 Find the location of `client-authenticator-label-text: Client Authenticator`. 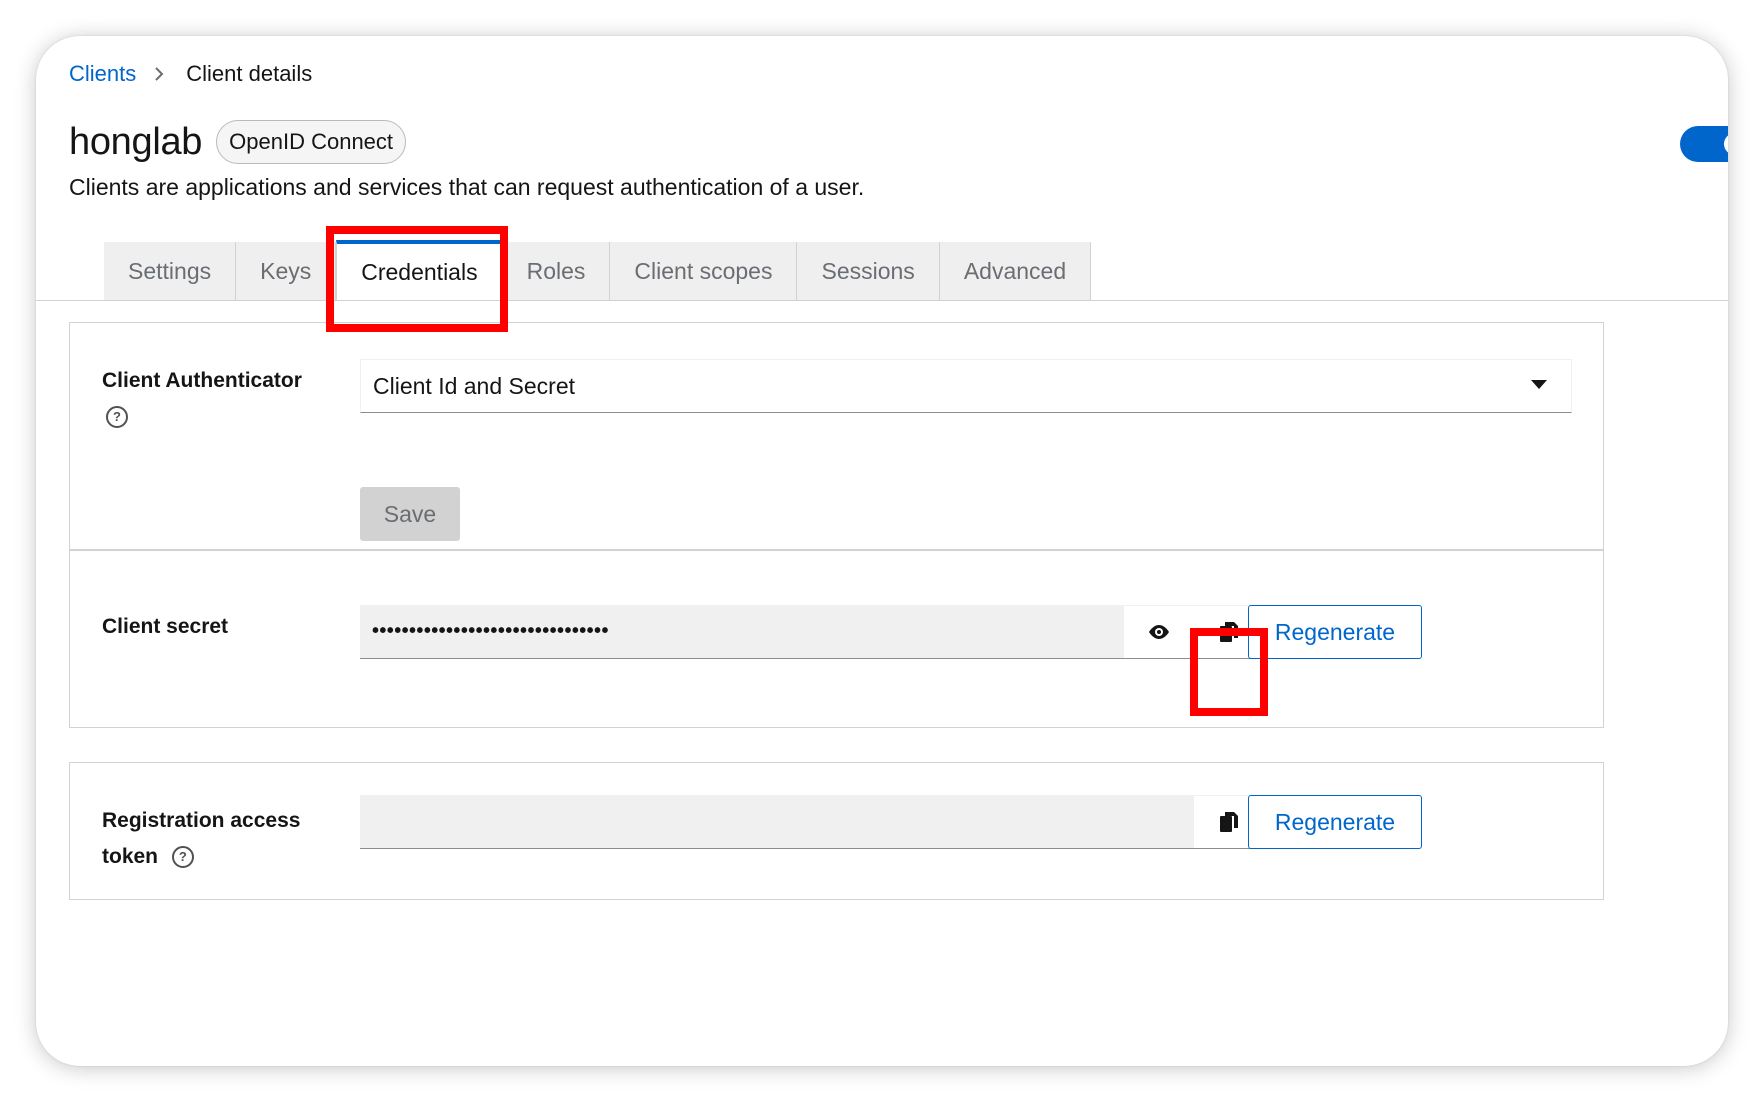

client-authenticator-label-text: Client Authenticator is located at coordinates (202, 380).